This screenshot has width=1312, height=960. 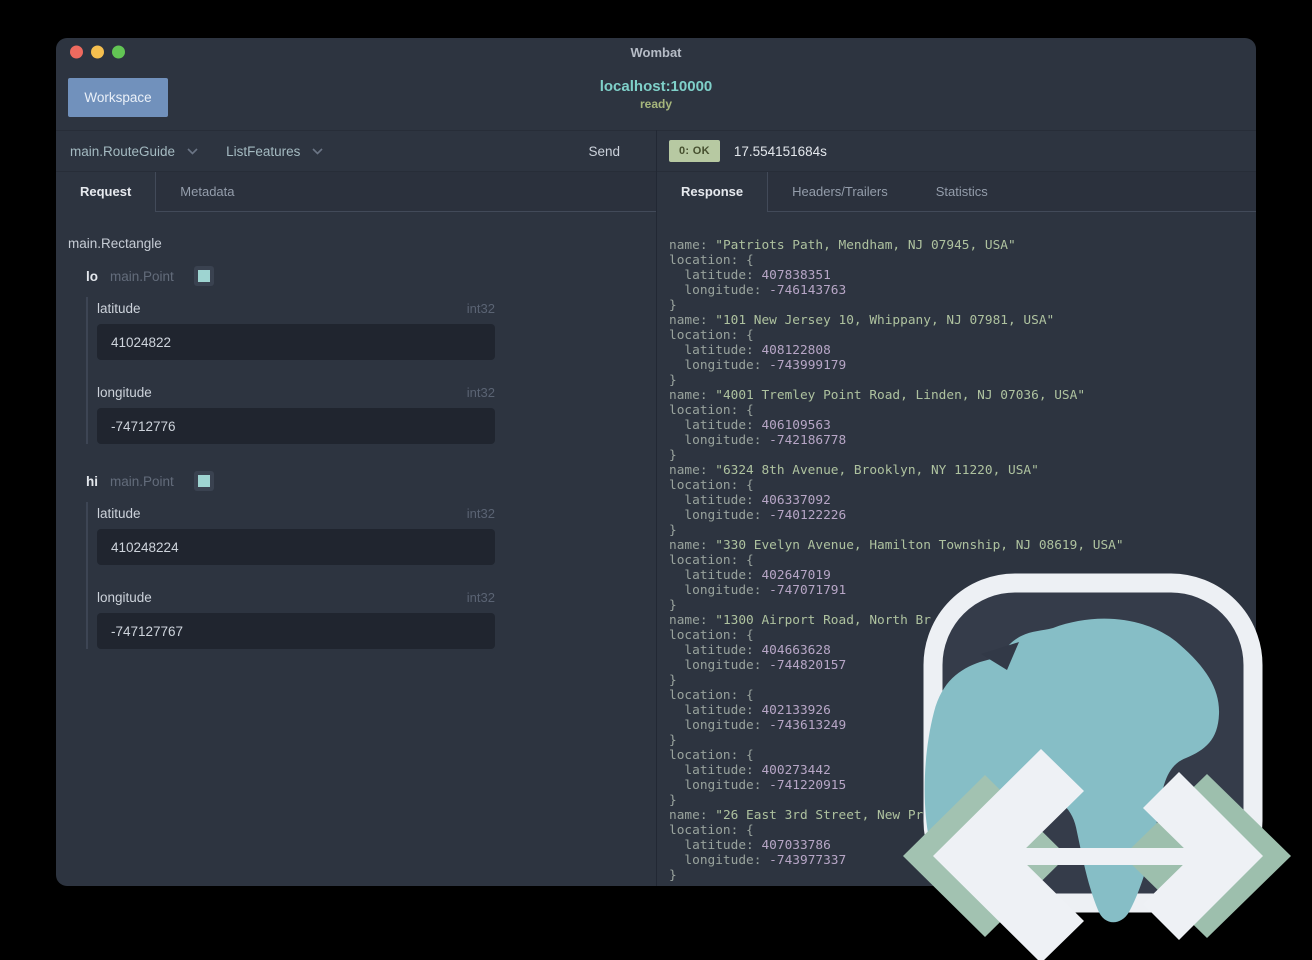 What do you see at coordinates (694, 151) in the screenshot?
I see `status-badge: 0: OK` at bounding box center [694, 151].